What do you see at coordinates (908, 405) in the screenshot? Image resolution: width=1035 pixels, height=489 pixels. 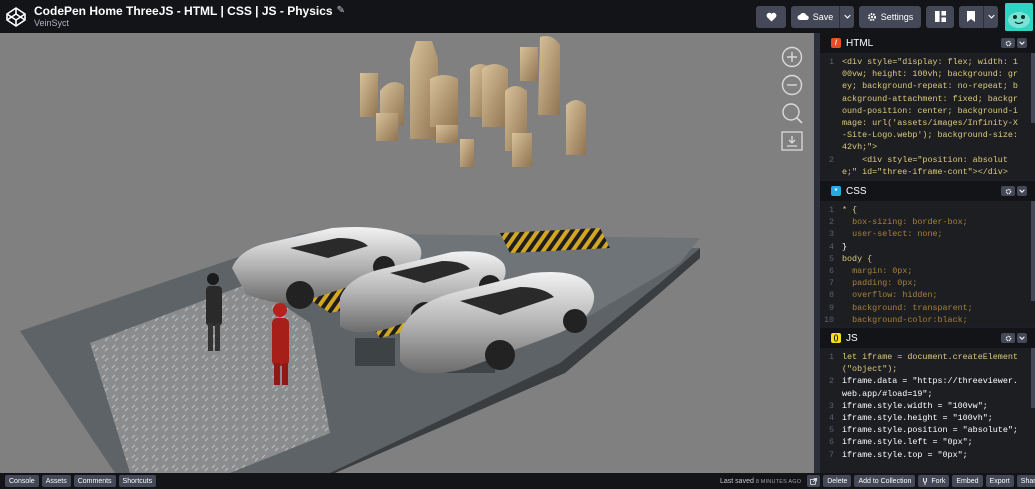 I see `code-line: 3 iframe.style.width = "100vw";` at bounding box center [908, 405].